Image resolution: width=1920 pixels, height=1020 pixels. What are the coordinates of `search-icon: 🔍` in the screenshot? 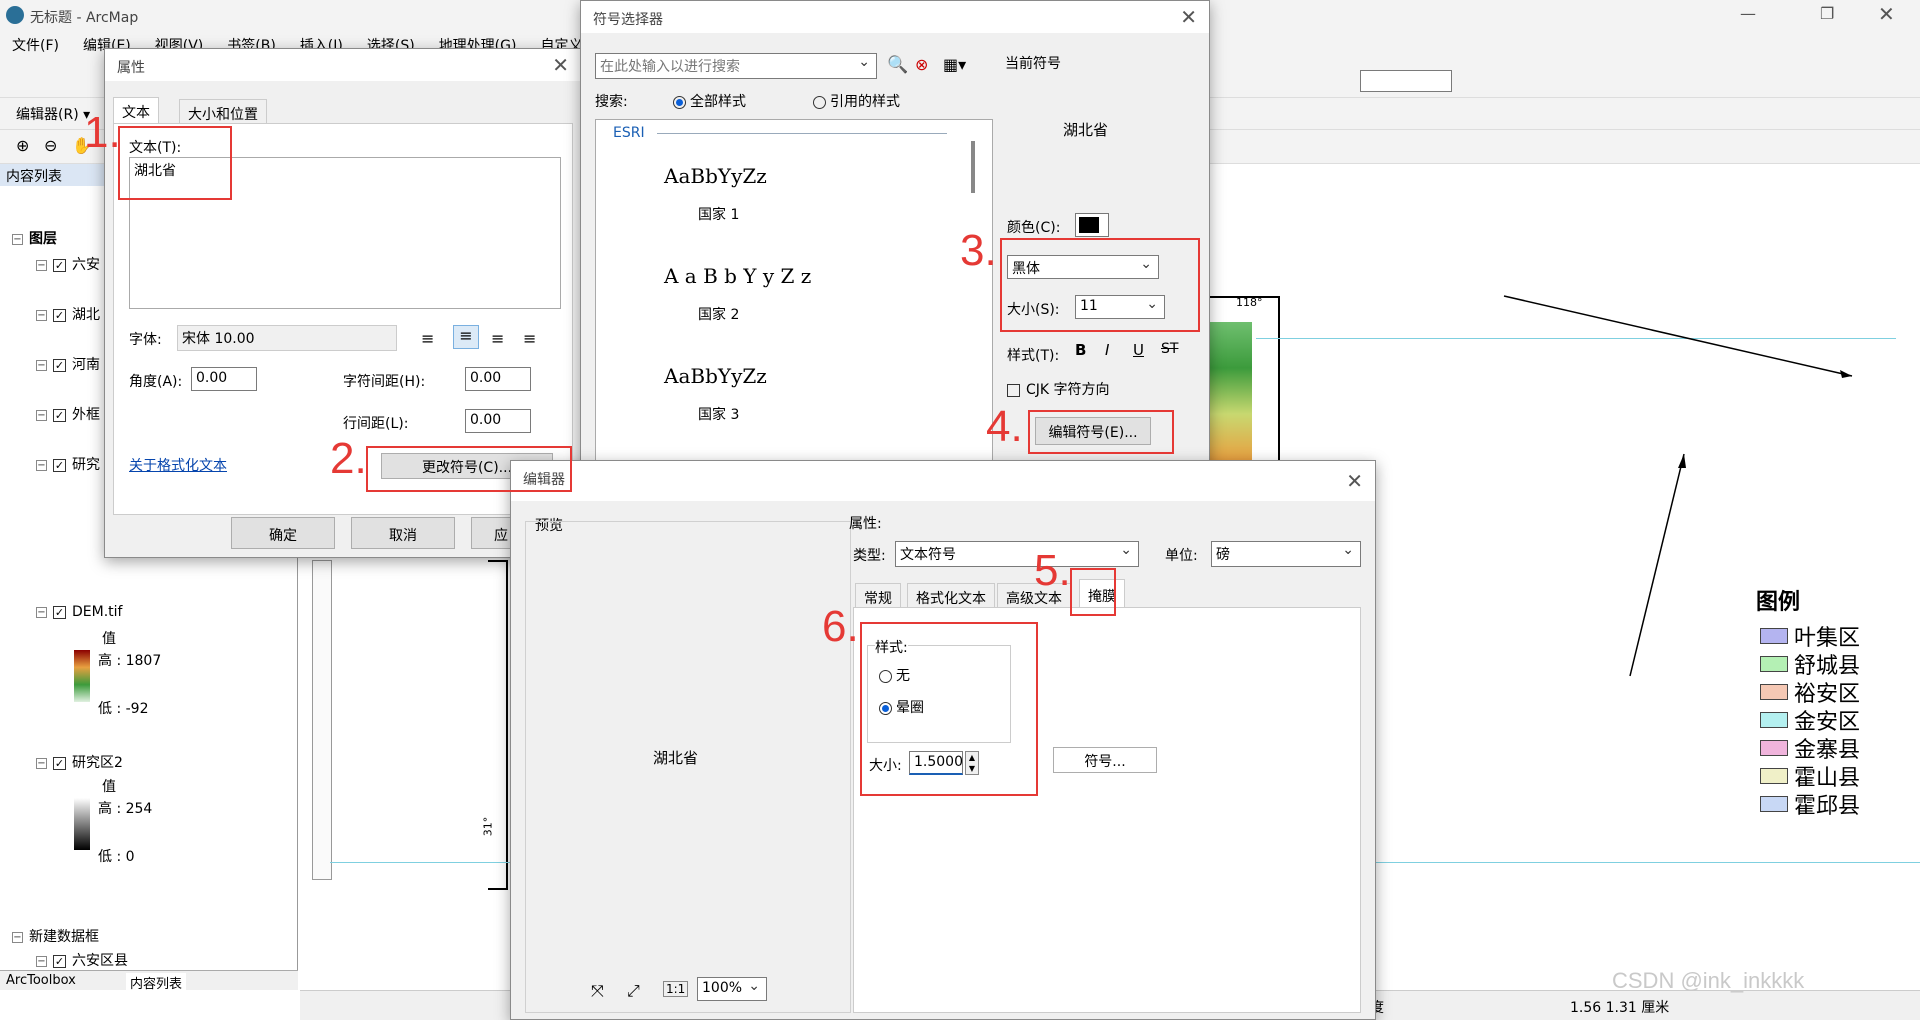 It's located at (897, 65).